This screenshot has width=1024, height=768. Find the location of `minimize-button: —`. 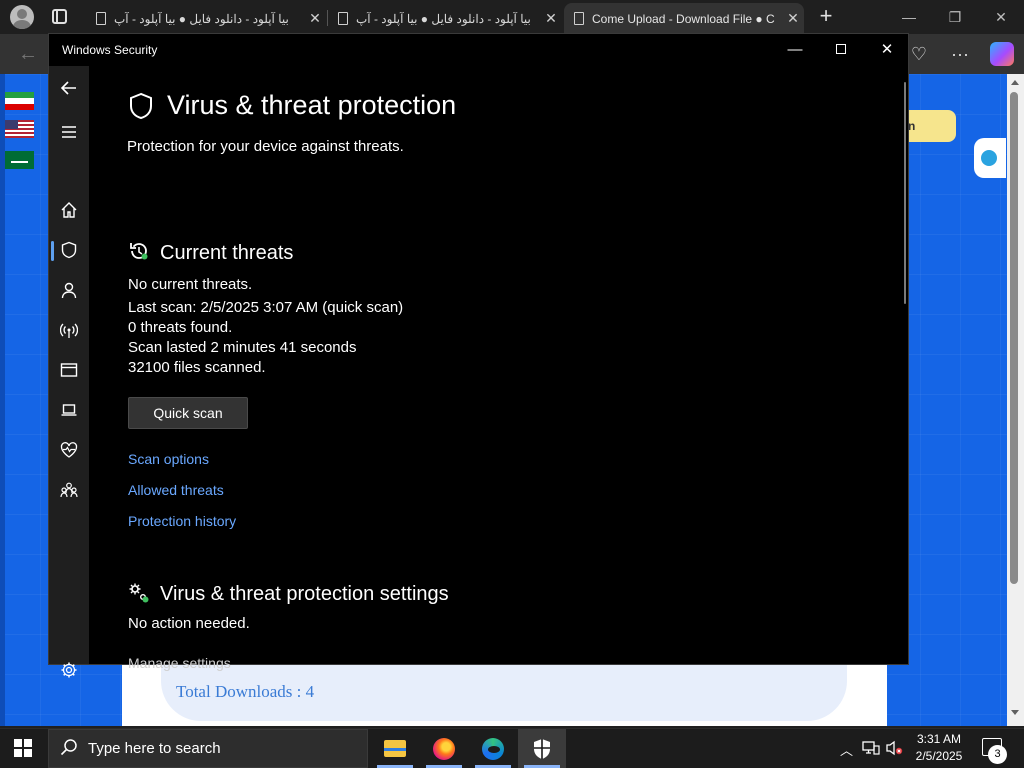

minimize-button: — is located at coordinates (795, 50).